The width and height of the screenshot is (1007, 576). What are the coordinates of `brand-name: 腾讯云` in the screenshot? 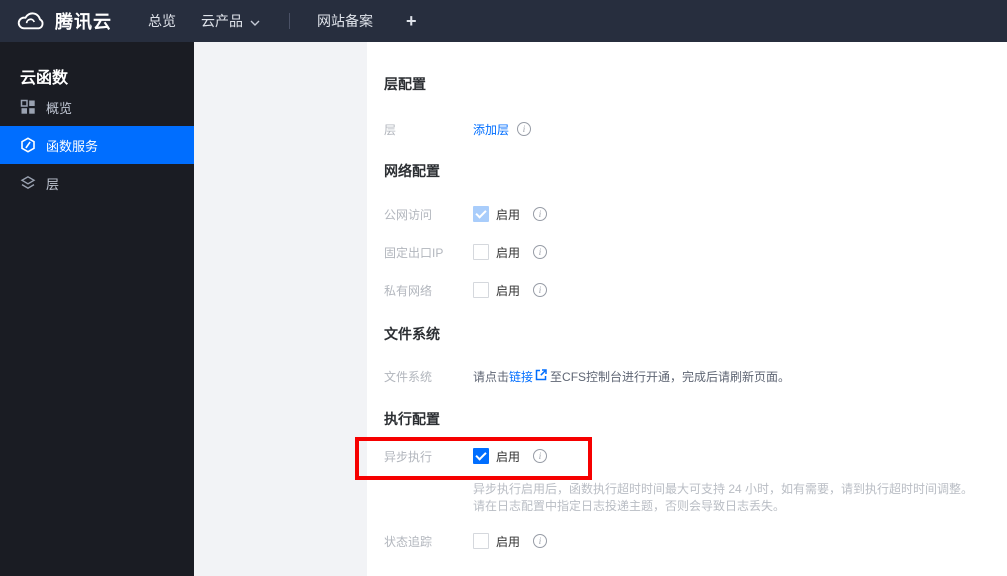 It's located at (83, 22).